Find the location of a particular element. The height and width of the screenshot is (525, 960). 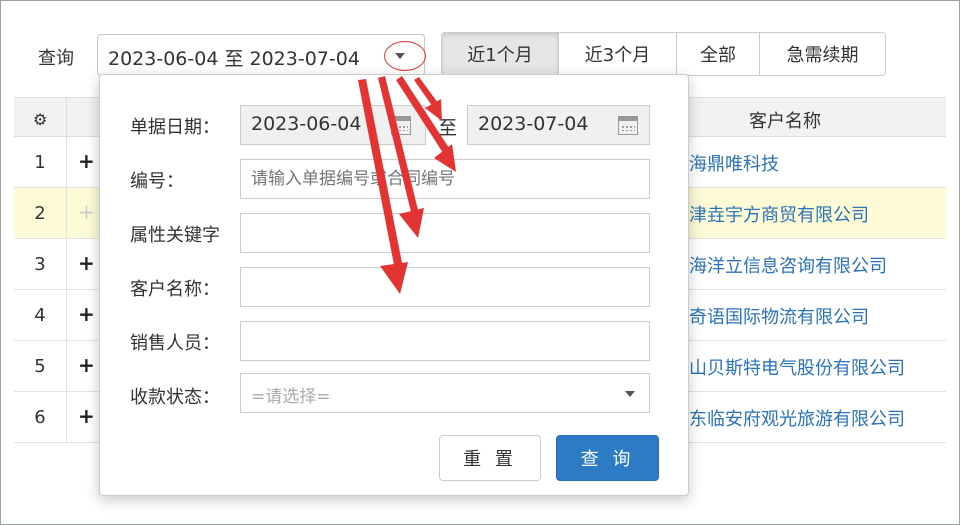

quick-range-1-month: 近1个月 is located at coordinates (500, 54).